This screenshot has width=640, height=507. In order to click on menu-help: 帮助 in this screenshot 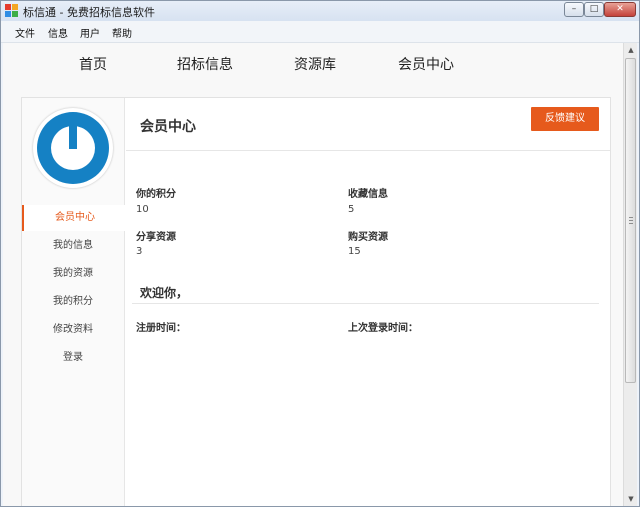, I will do `click(122, 32)`.